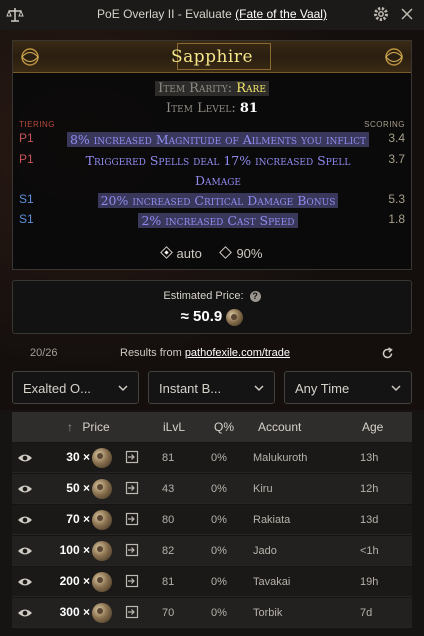 The height and width of the screenshot is (636, 424). What do you see at coordinates (78, 457) in the screenshot?
I see `row-price: 30 ×` at bounding box center [78, 457].